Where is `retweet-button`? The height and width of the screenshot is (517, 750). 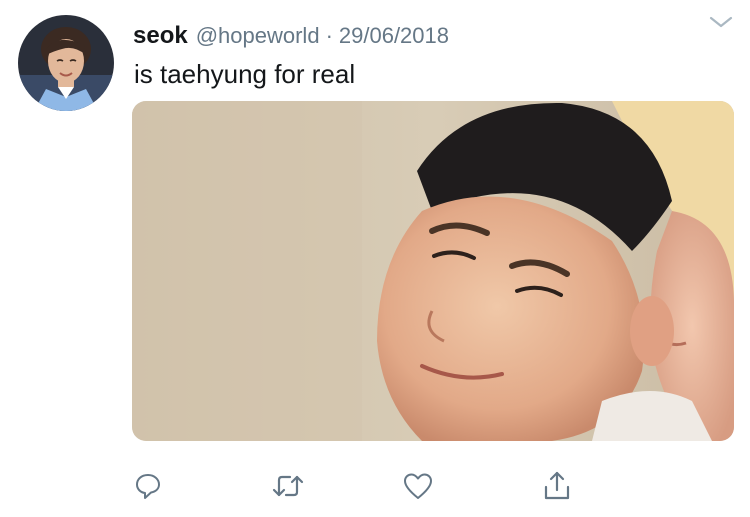
retweet-button is located at coordinates (288, 486).